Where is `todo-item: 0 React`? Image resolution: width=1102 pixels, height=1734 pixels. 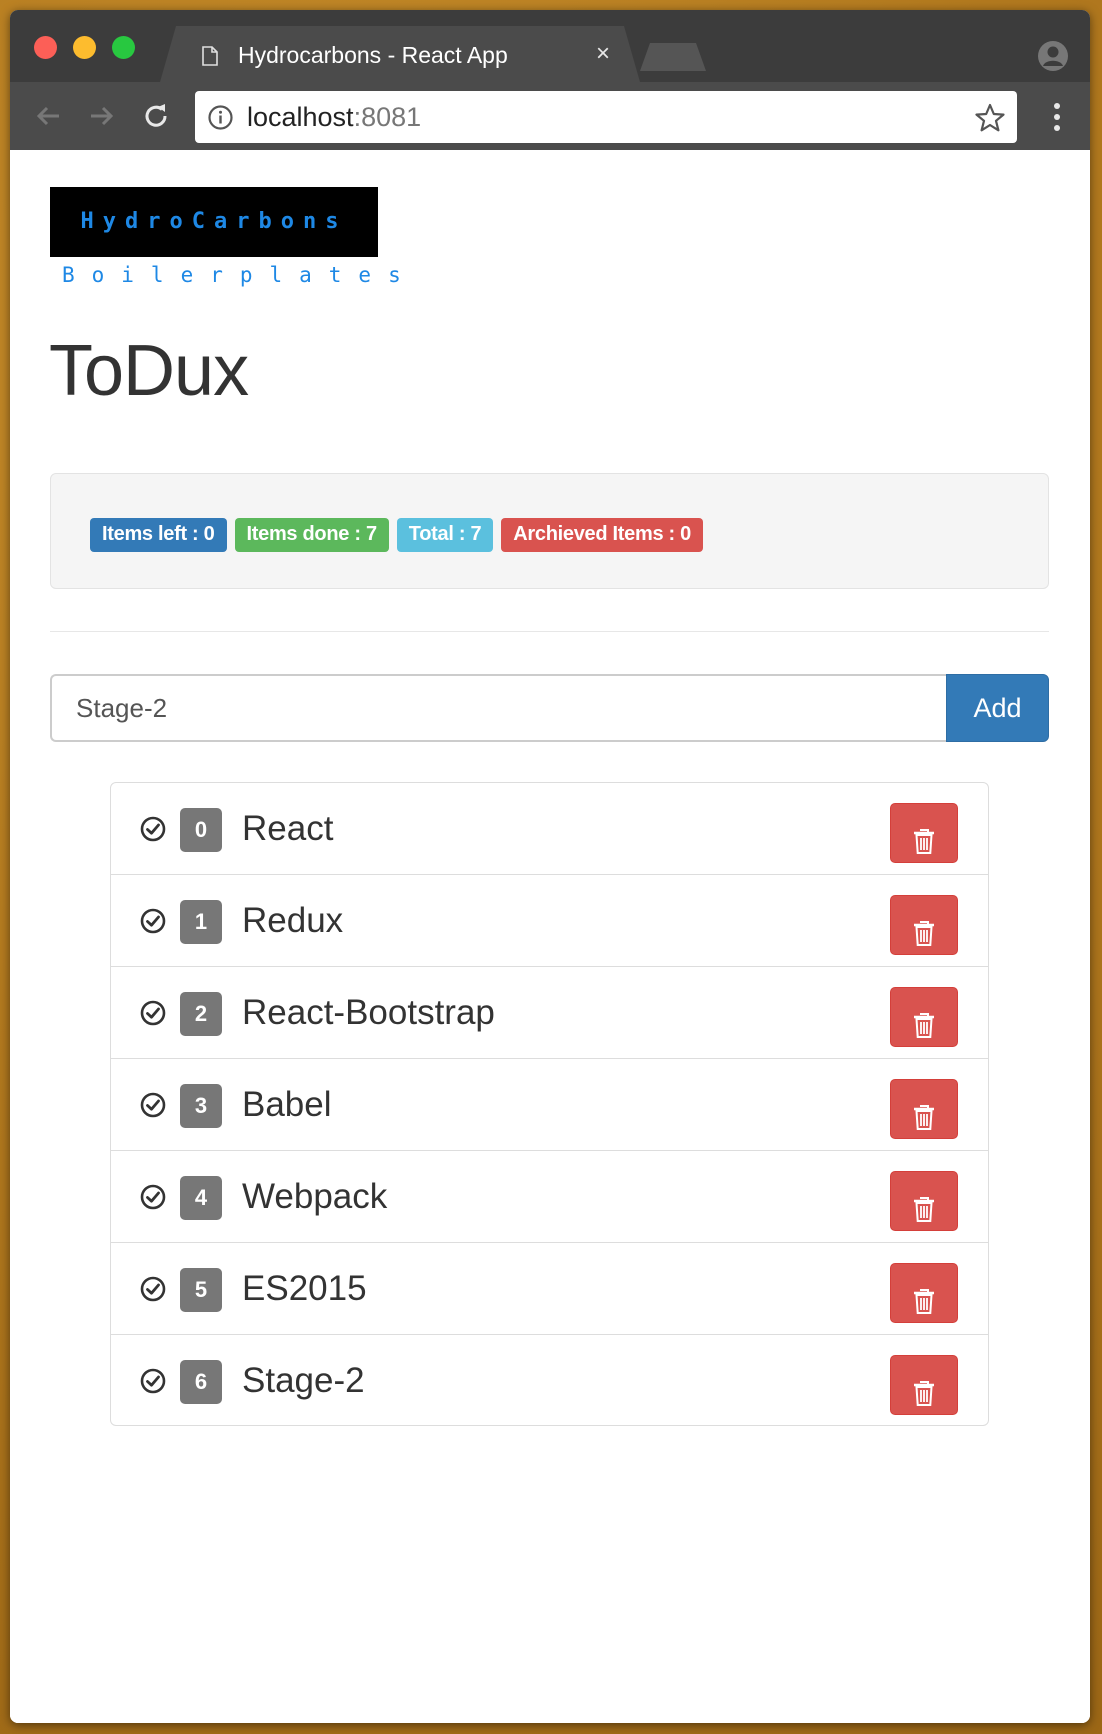
todo-item: 0 React is located at coordinates (549, 829).